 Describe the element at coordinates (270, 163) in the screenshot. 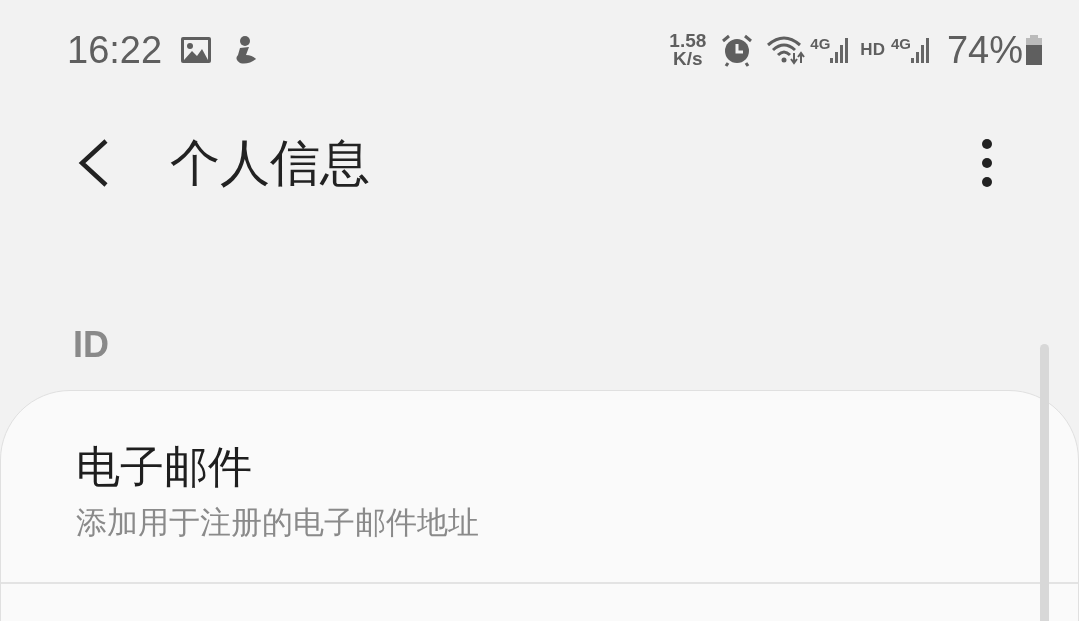

I see `page-title: 个人信息` at that location.